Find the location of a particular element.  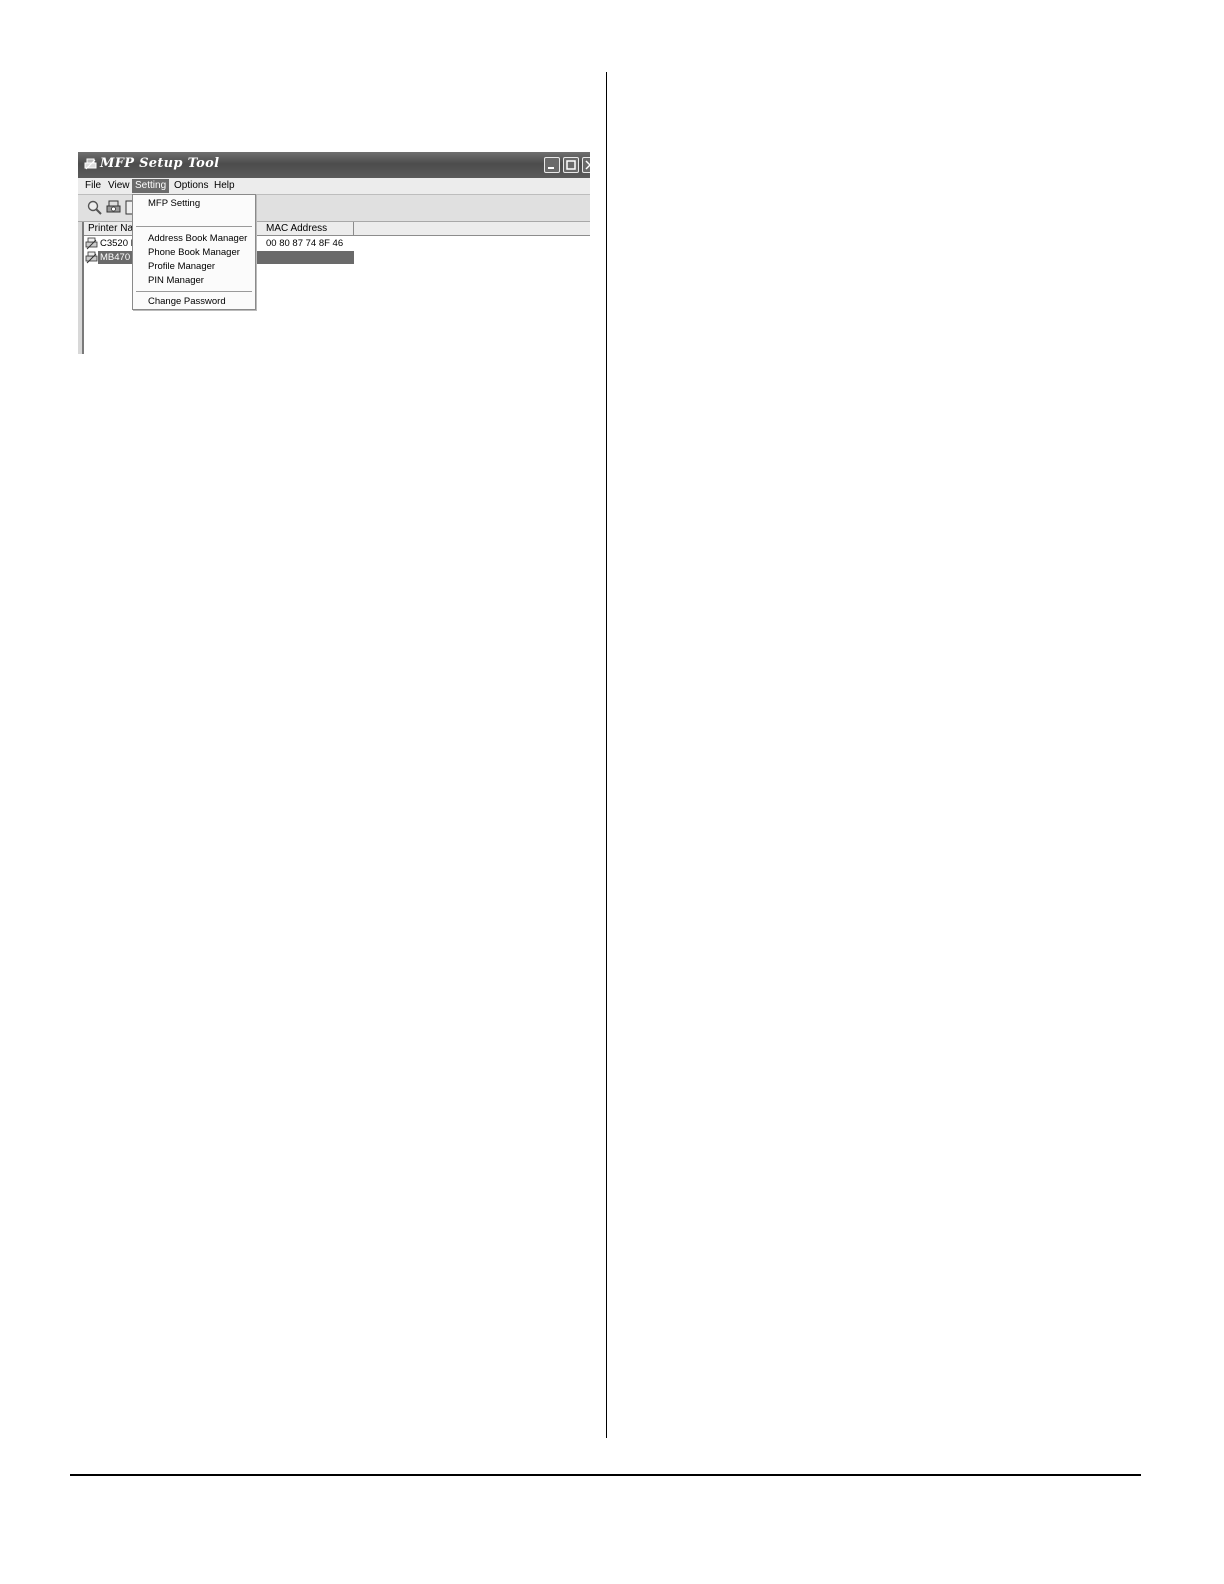

maximize-icon is located at coordinates (571, 165).